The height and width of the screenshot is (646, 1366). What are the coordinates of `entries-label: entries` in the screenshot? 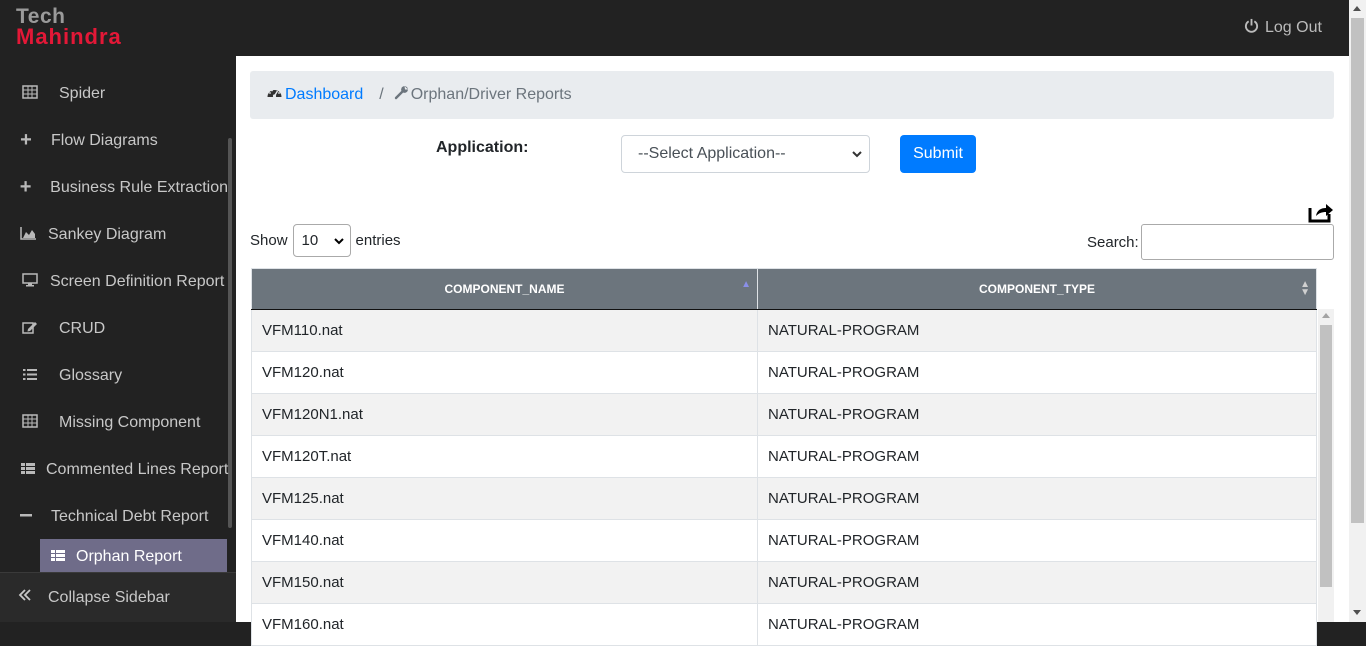 It's located at (378, 240).